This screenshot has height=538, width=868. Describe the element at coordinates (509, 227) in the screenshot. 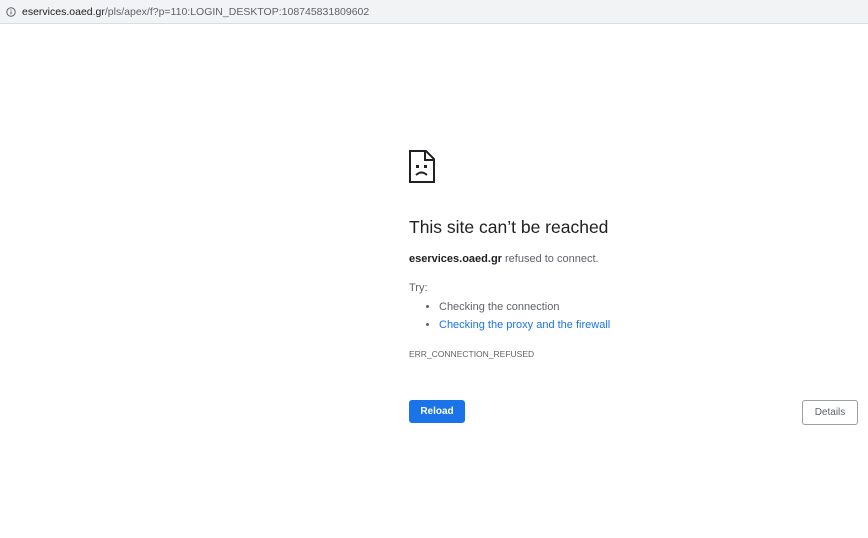

I see `page-title: This site can’t be reached` at that location.